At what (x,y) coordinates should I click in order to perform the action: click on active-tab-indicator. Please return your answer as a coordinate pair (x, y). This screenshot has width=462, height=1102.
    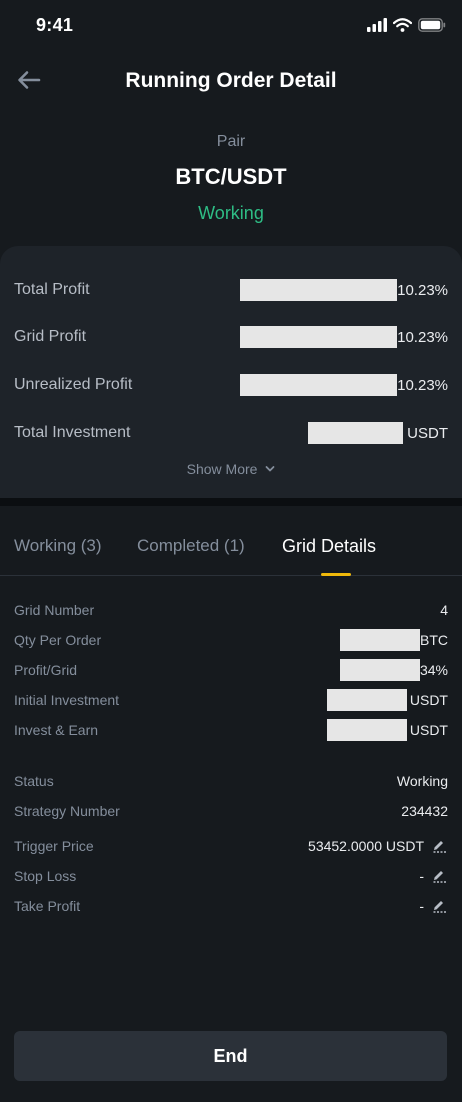
    Looking at the image, I should click on (336, 574).